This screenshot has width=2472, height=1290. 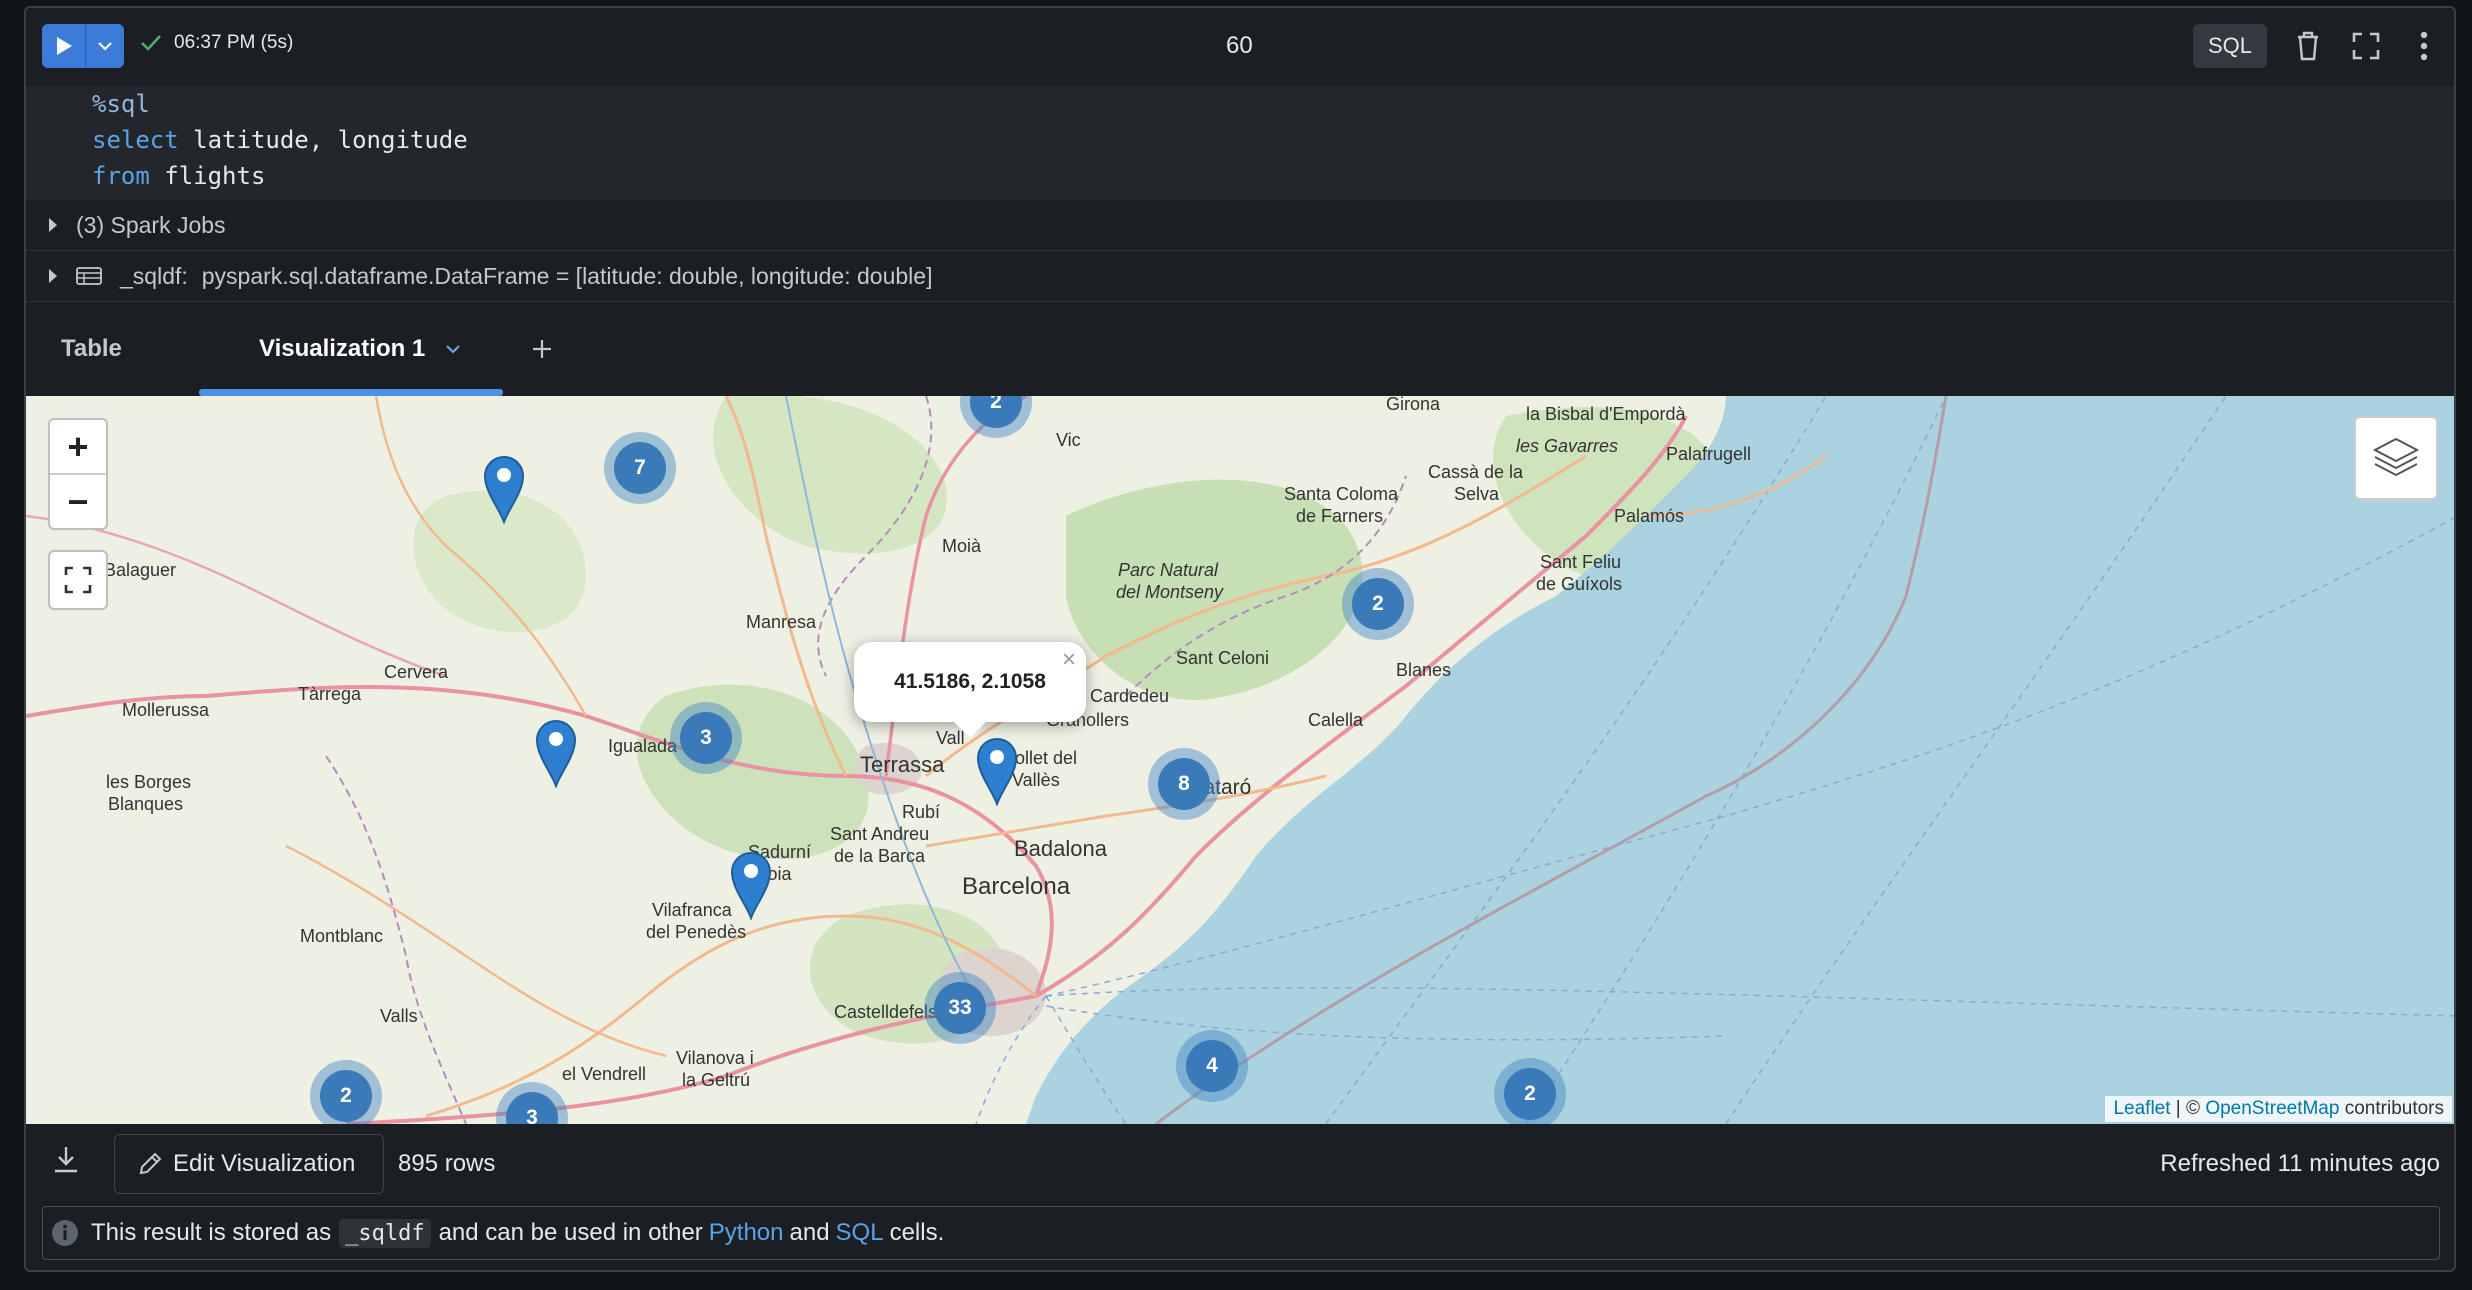 What do you see at coordinates (1240, 225) in the screenshot?
I see `spark-jobs-toggle: (3) Spark Jobs` at bounding box center [1240, 225].